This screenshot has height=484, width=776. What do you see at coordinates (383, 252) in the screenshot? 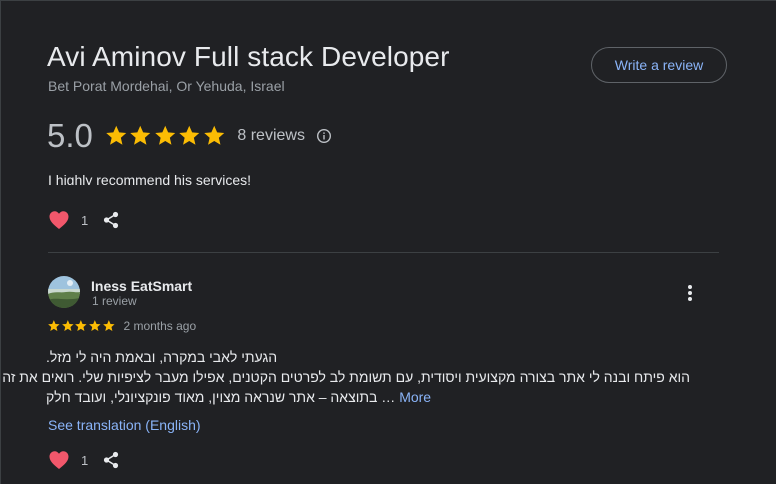
I see `review-divider` at bounding box center [383, 252].